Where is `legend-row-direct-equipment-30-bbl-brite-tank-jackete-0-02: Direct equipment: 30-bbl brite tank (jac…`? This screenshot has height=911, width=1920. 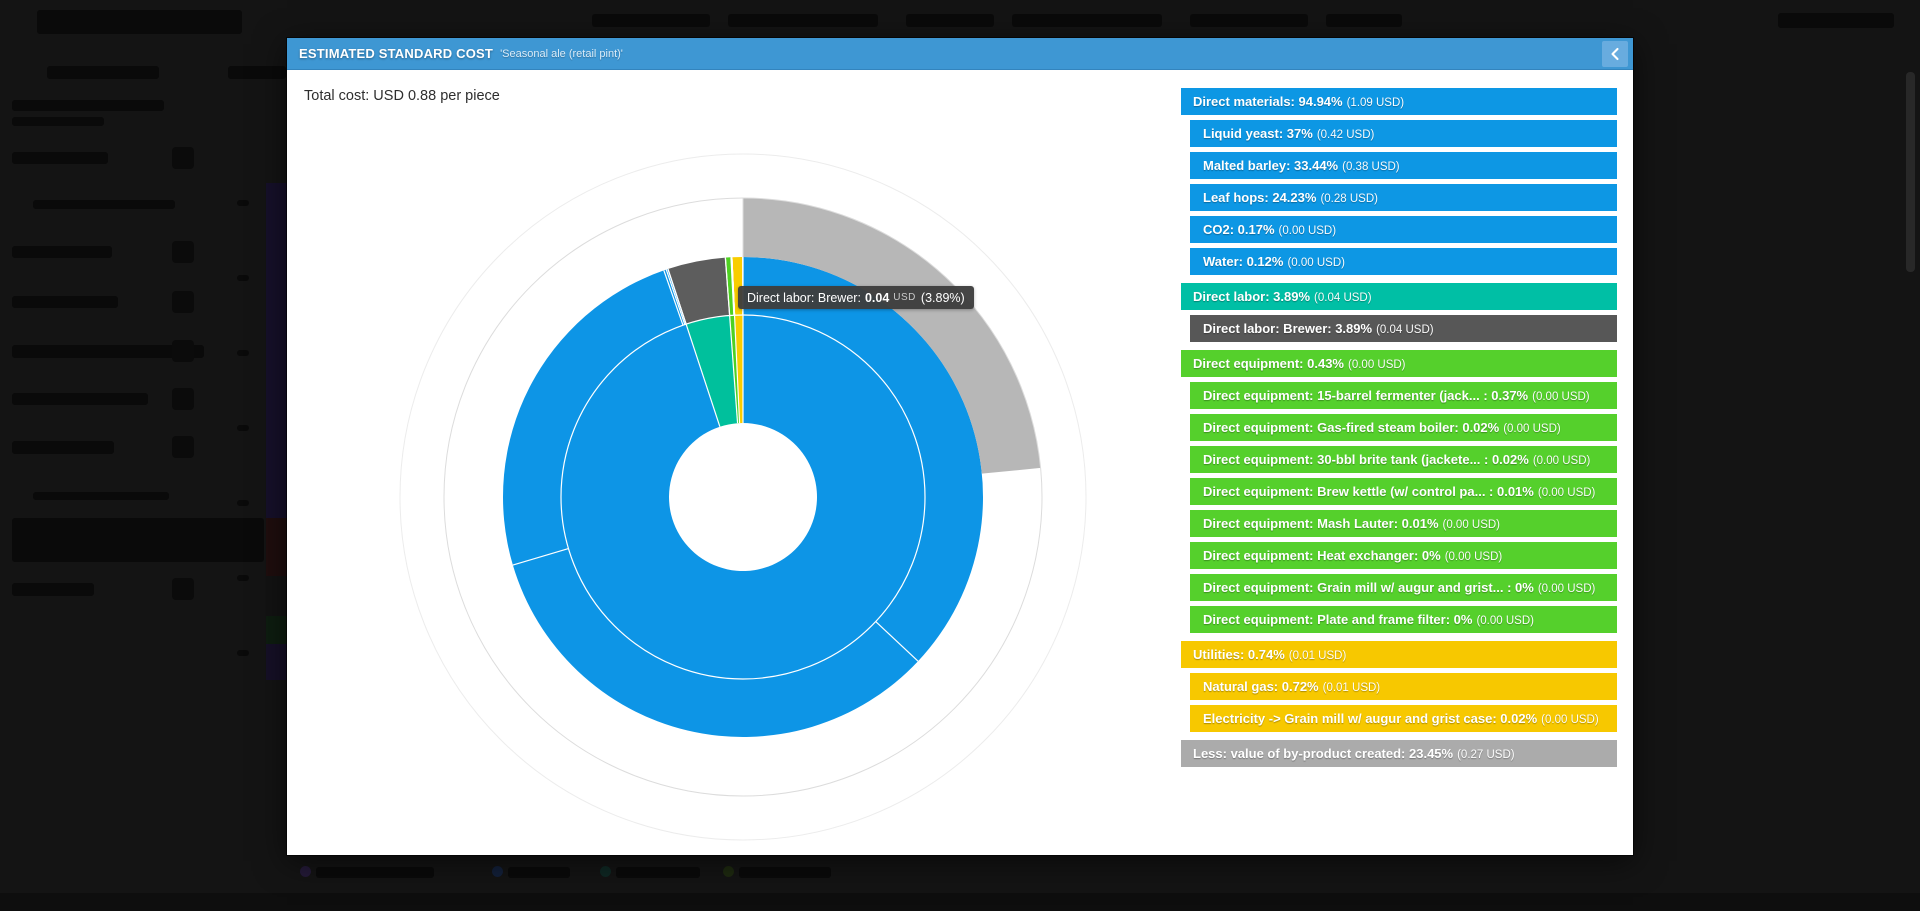
legend-row-direct-equipment-30-bbl-brite-tank-jackete-0-02: Direct equipment: 30-bbl brite tank (jac… is located at coordinates (1403, 459).